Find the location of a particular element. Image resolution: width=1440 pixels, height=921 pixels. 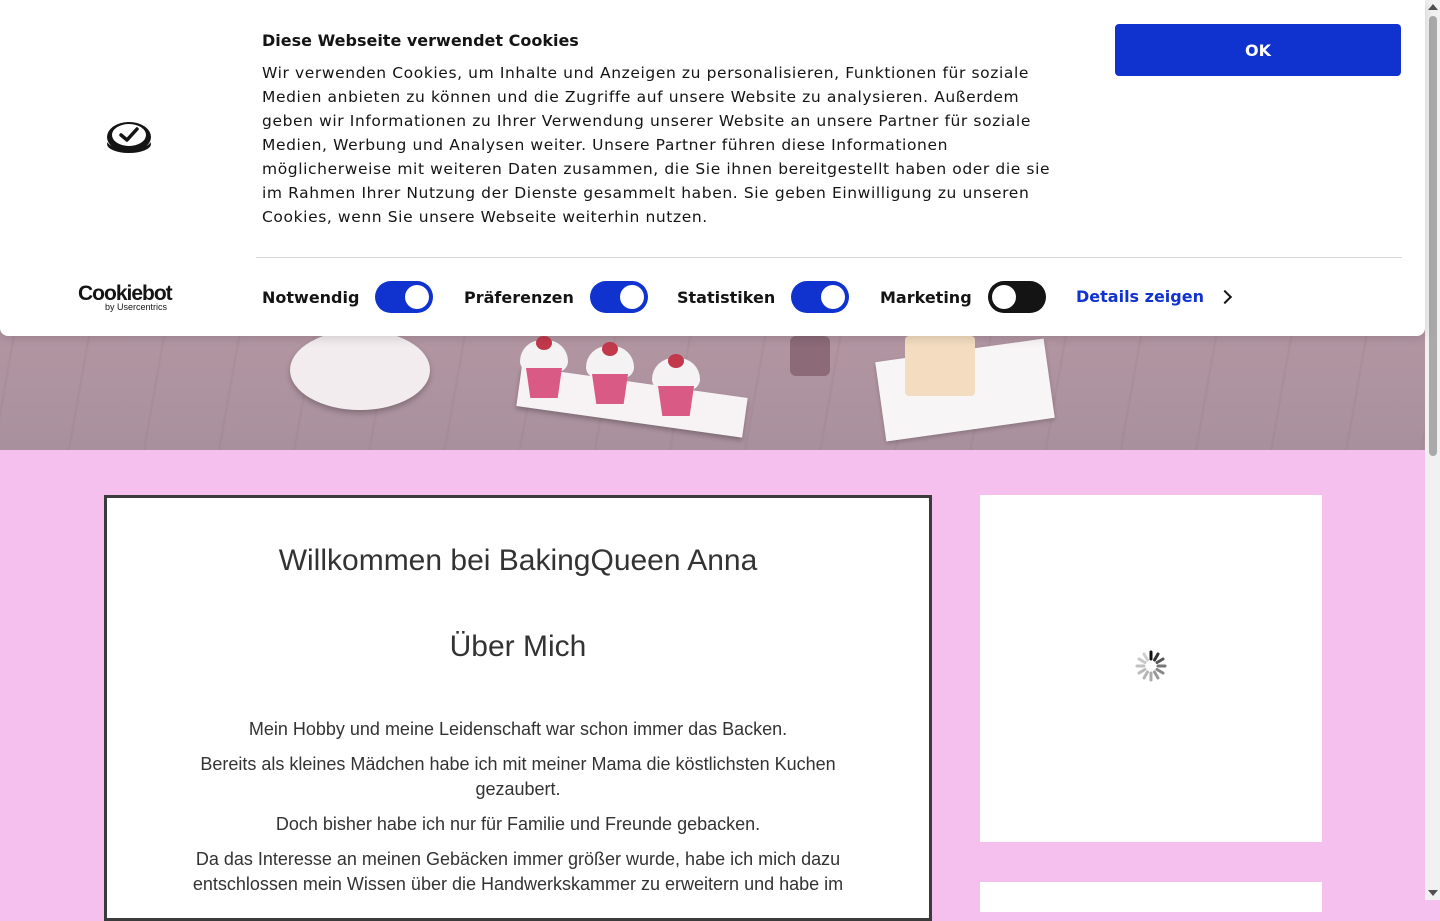

cookiebot-brand: Cookiebot by Usercentrics is located at coordinates (130, 298).